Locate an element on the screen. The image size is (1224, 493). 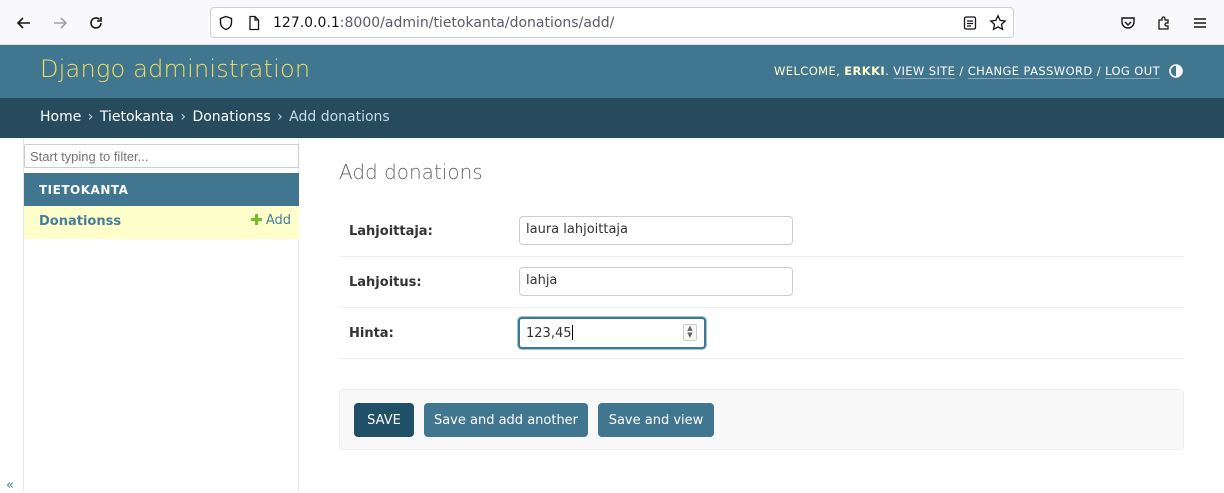
text-cursor is located at coordinates (572, 332).